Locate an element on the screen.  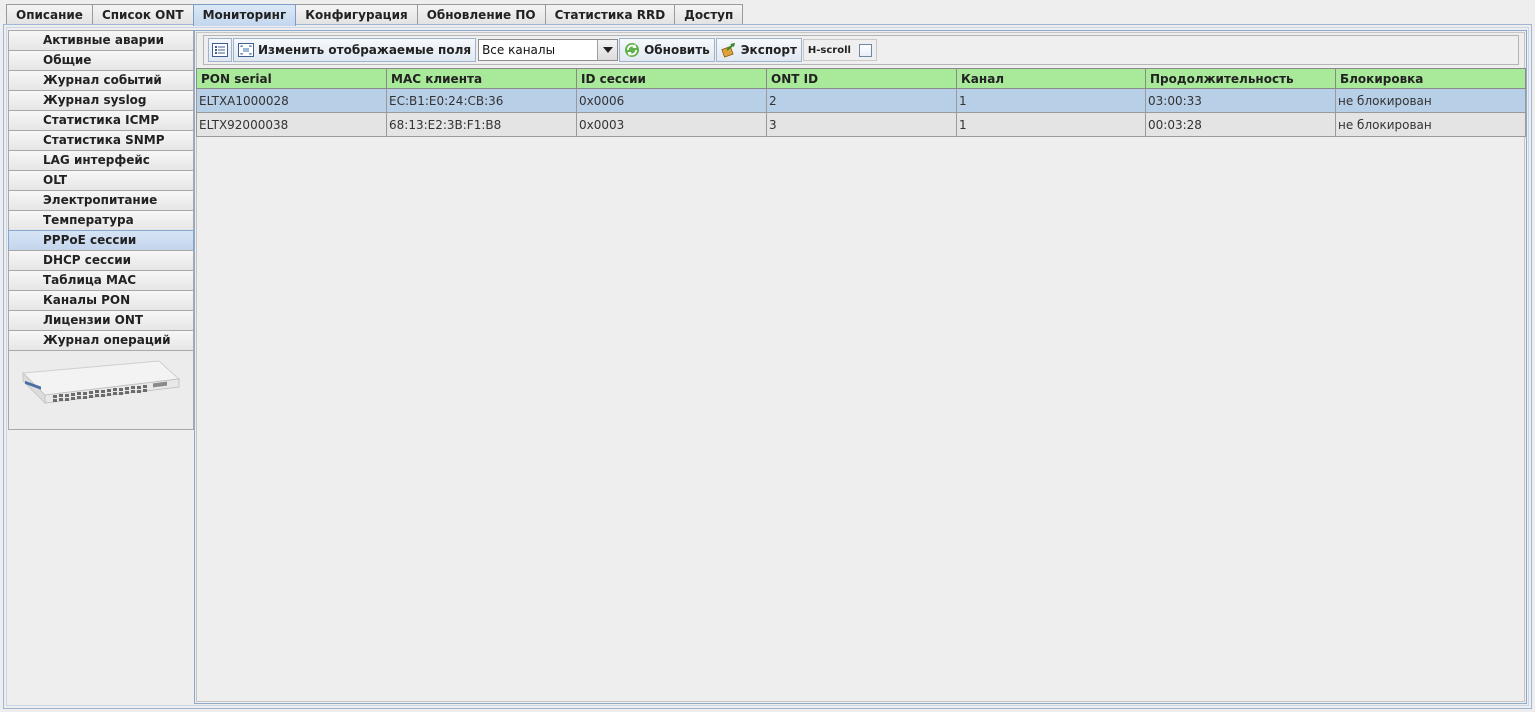
cell-client-mac: 68:13:E2:3B:F1:B8 is located at coordinates (481, 124).